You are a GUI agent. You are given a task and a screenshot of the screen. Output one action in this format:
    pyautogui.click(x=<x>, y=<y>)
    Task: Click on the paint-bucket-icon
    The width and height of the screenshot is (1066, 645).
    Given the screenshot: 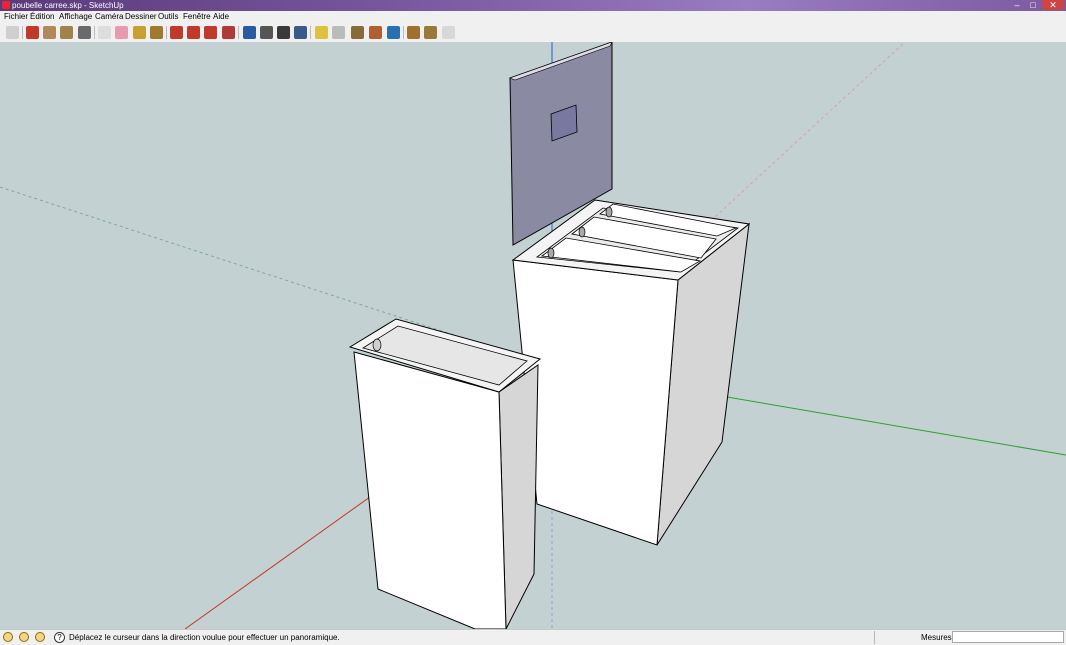 What is the action you would take?
    pyautogui.click(x=156, y=32)
    